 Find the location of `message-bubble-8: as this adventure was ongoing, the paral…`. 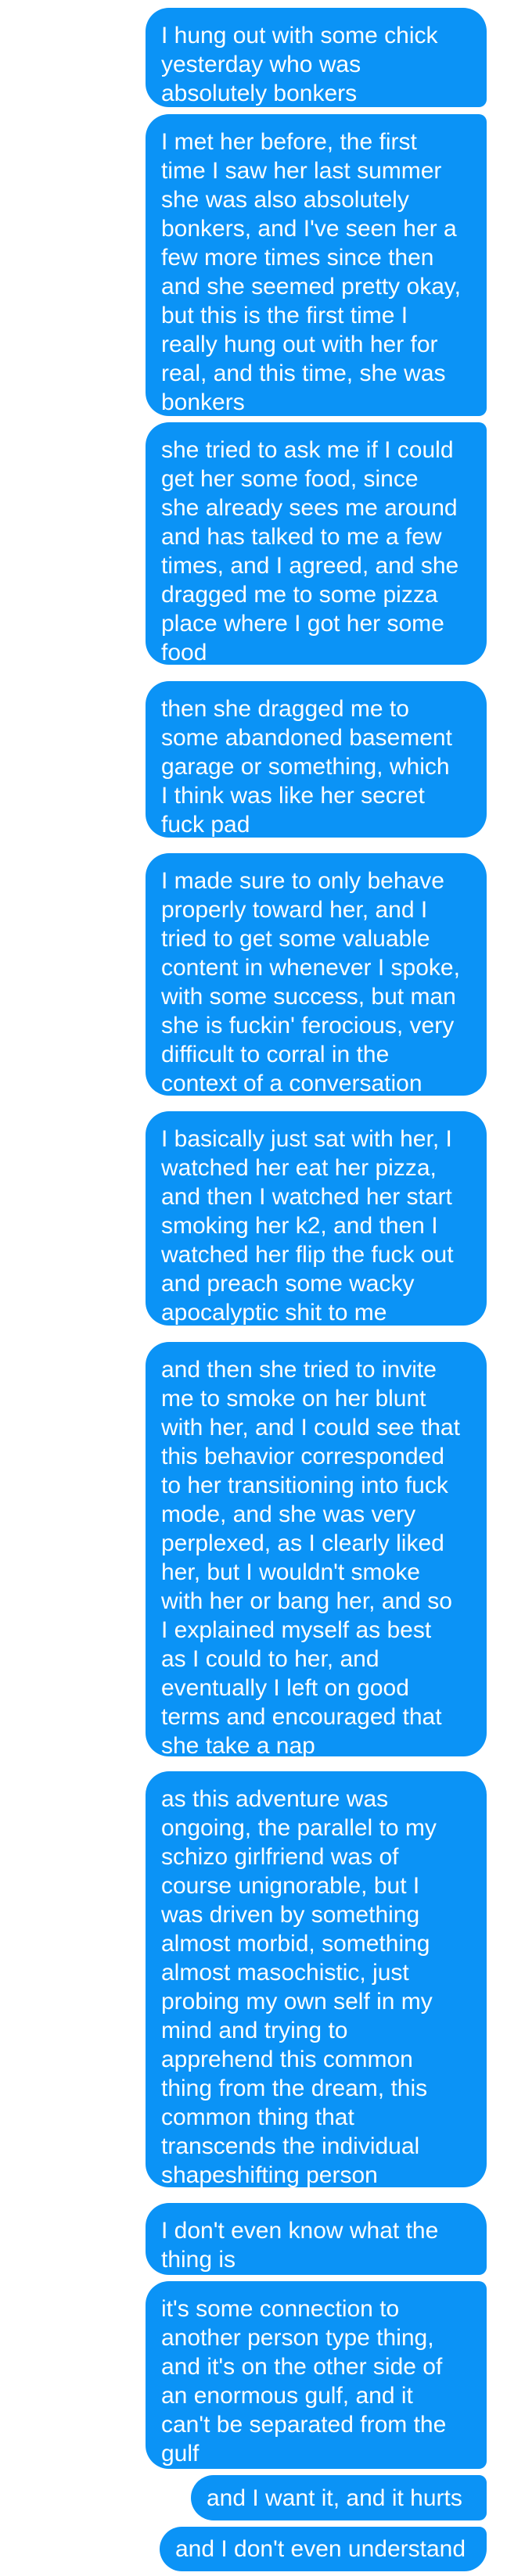

message-bubble-8: as this adventure was ongoing, the paral… is located at coordinates (317, 1979).